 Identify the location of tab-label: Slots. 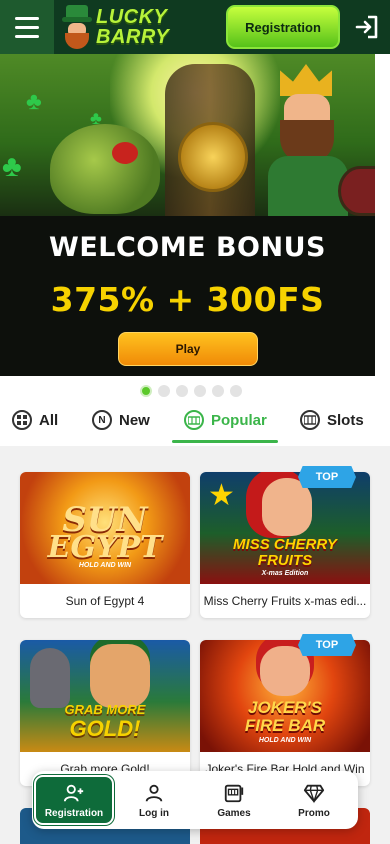
(345, 420).